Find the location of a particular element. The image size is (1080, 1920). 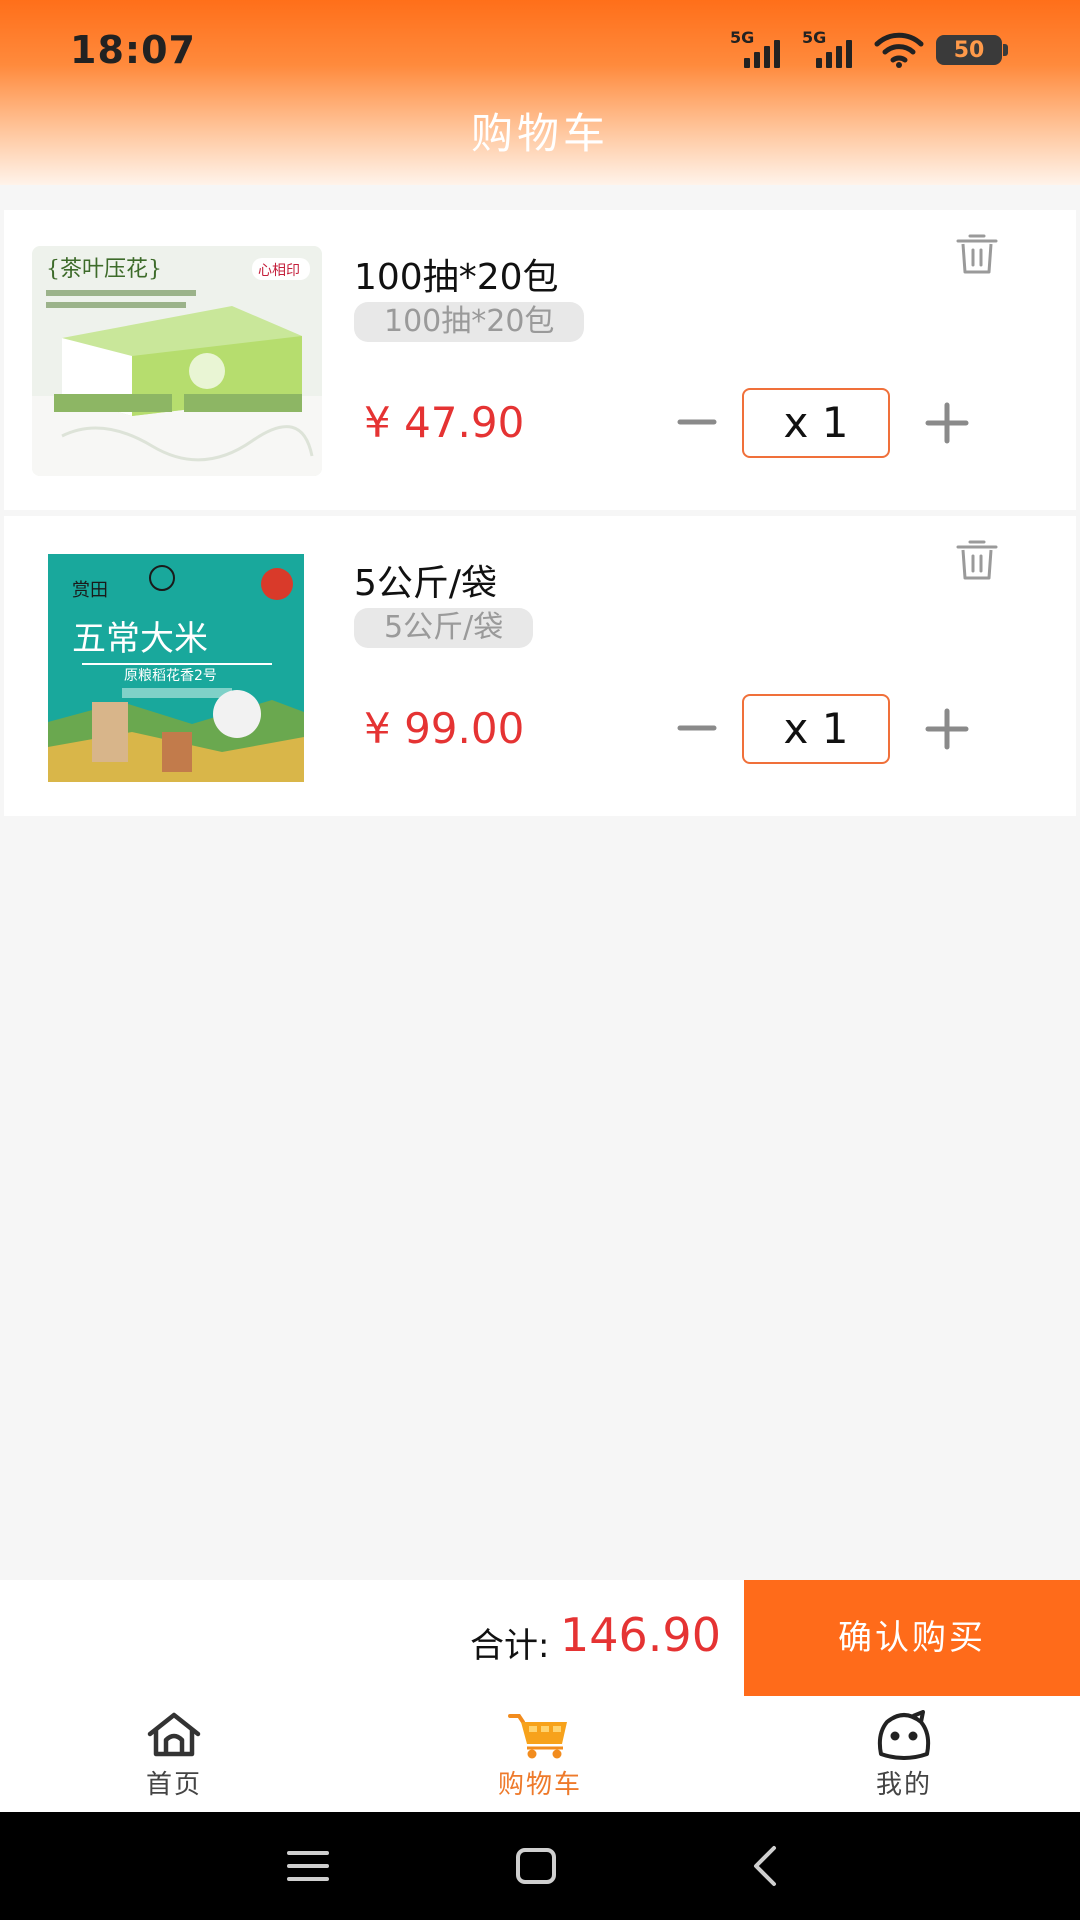

svg-text: {茶叶压花} is located at coordinates (104, 269).